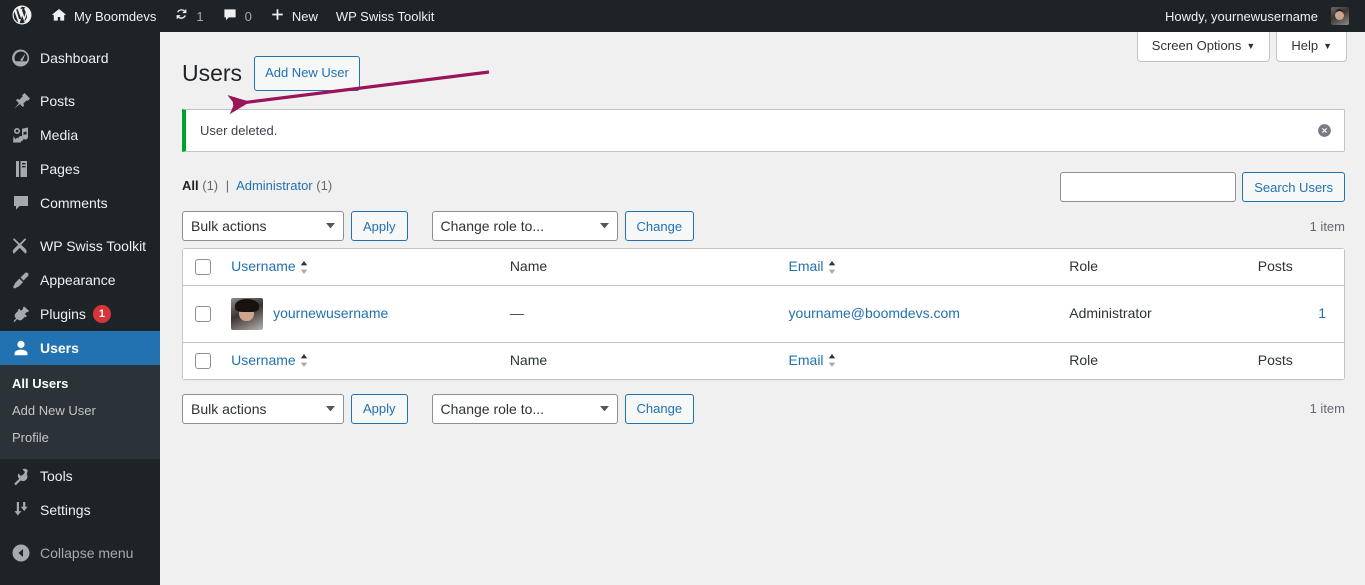 This screenshot has height=585, width=1365. What do you see at coordinates (21, 169) in the screenshot?
I see `pages-icon` at bounding box center [21, 169].